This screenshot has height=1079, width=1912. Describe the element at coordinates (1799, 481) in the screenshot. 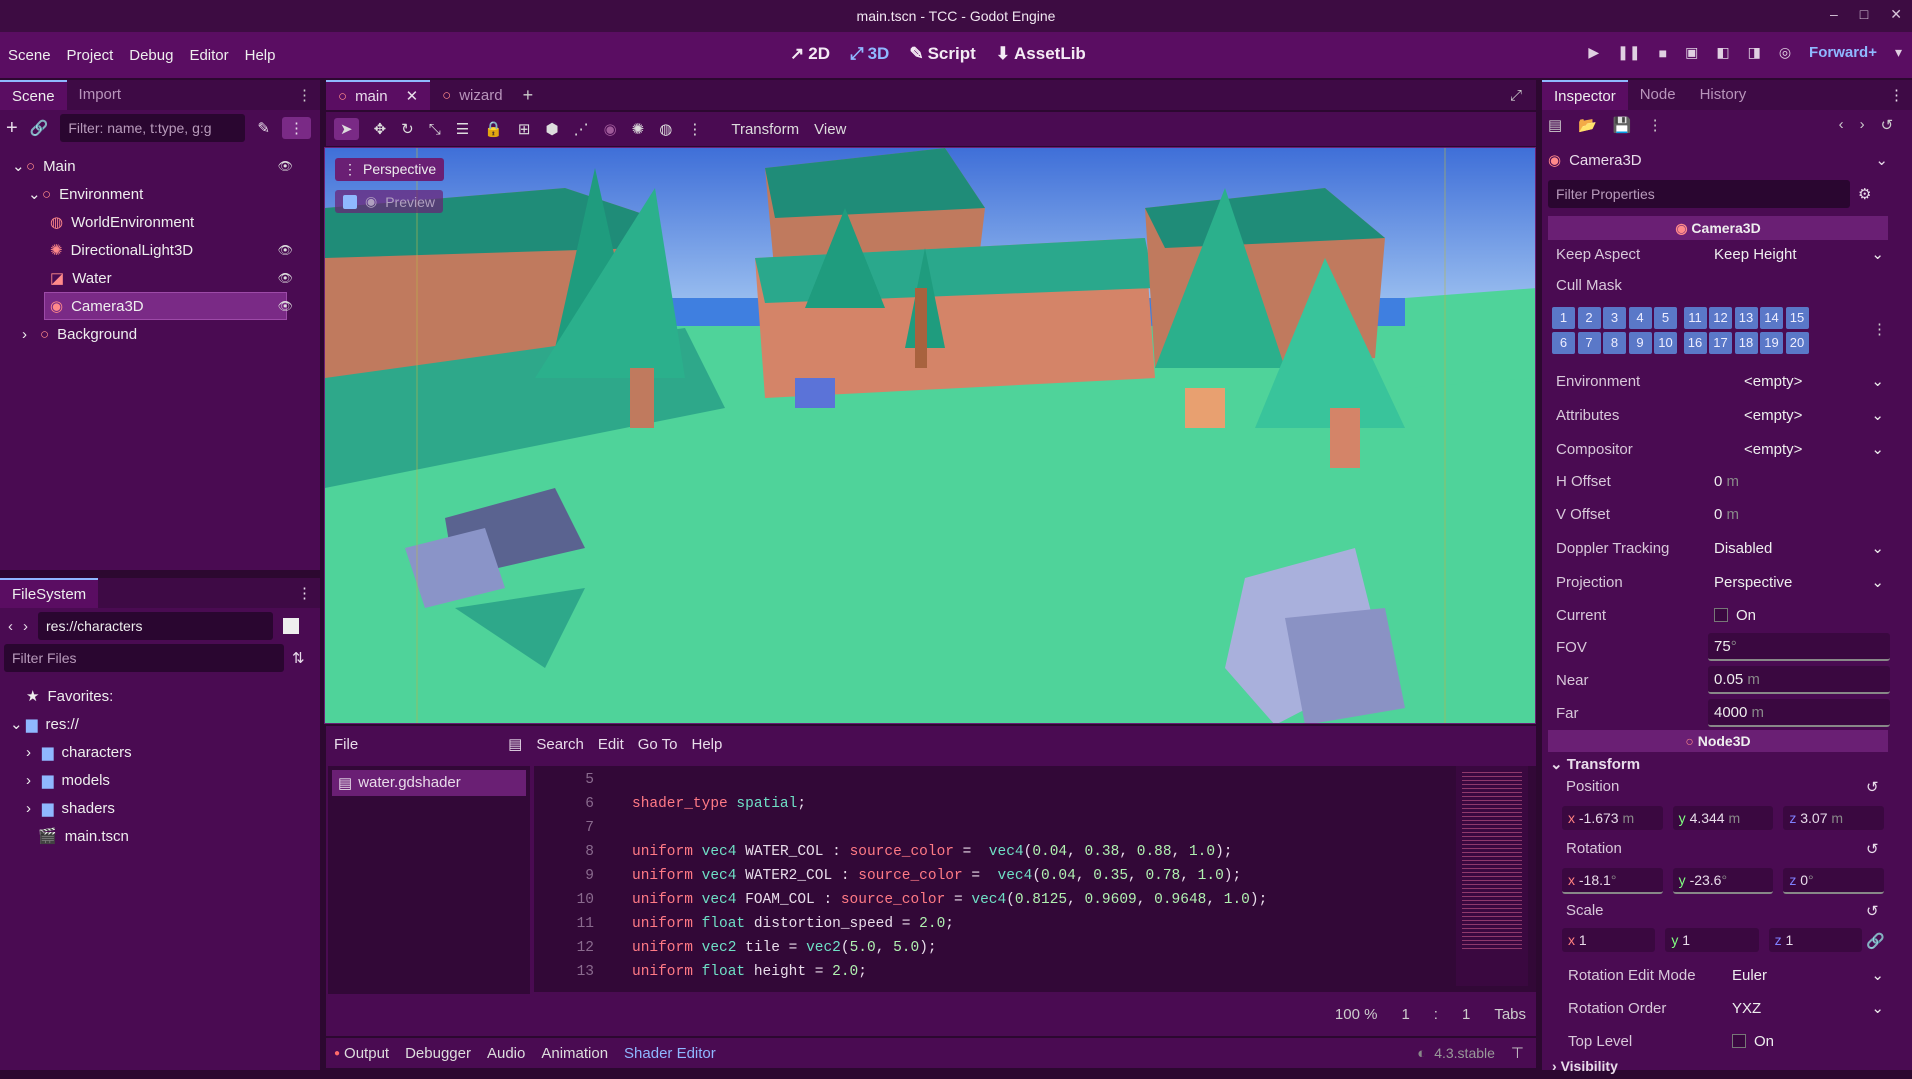

I see `h-offset-field: 0 m` at that location.